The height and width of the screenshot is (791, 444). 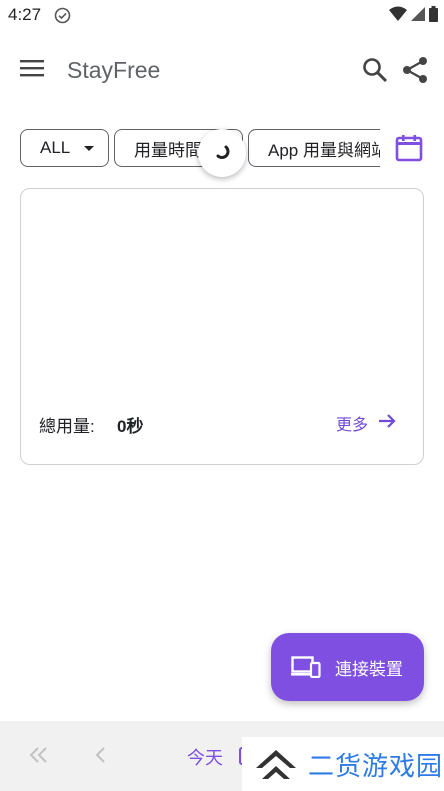 I want to click on double-chevron-left-icon, so click(x=39, y=755).